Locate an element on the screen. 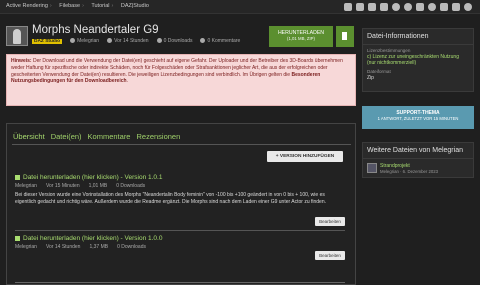 The image size is (480, 285). breadcrumb-item-filebase: Filebase is located at coordinates (69, 6).